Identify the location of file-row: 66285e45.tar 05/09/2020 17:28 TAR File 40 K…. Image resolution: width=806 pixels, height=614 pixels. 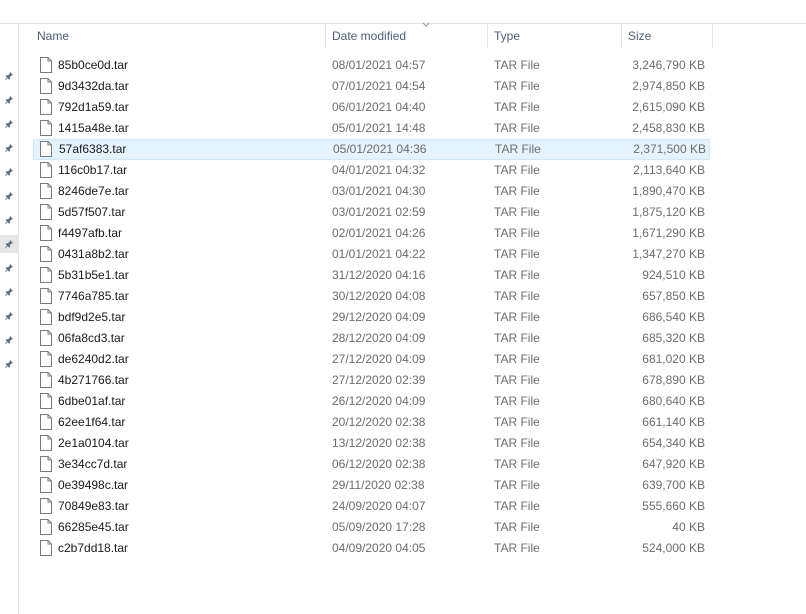
(371, 527).